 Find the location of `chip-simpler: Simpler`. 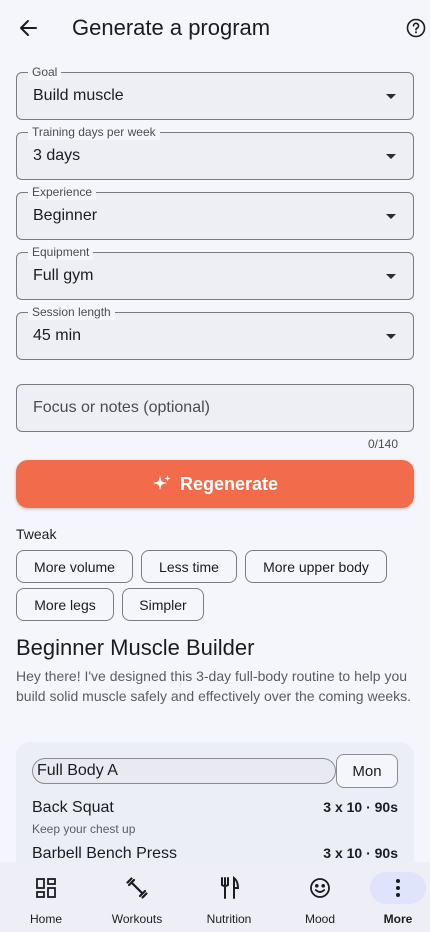

chip-simpler: Simpler is located at coordinates (163, 604).